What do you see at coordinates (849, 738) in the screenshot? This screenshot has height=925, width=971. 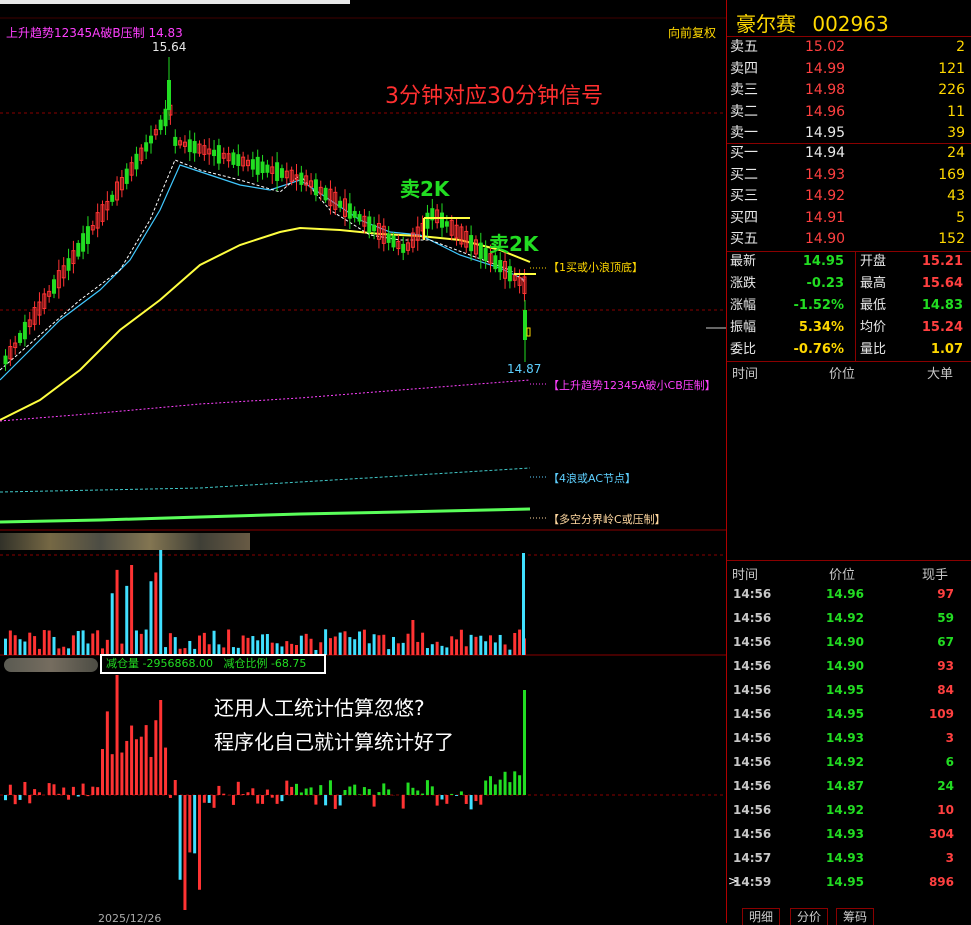 I see `tick-row: 14:5614.933` at bounding box center [849, 738].